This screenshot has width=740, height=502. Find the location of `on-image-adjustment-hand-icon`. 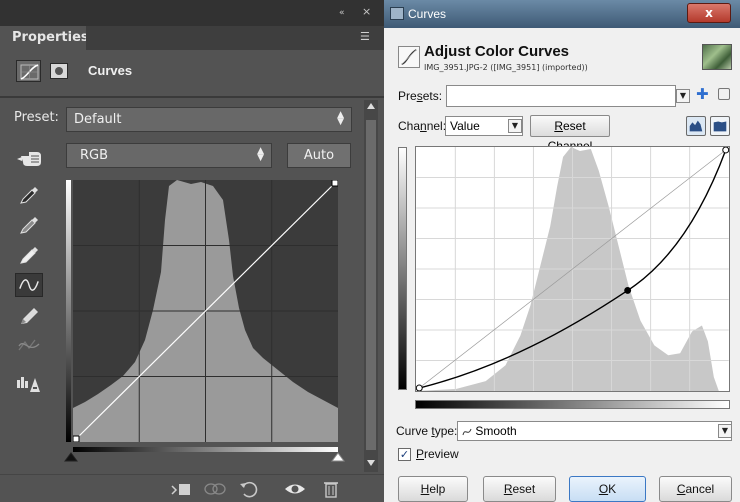

on-image-adjustment-hand-icon is located at coordinates (31, 158).